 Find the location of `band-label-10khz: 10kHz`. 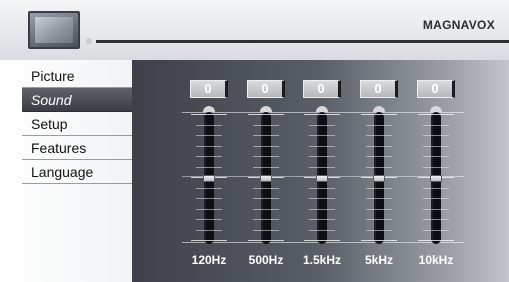

band-label-10khz: 10kHz is located at coordinates (436, 260).